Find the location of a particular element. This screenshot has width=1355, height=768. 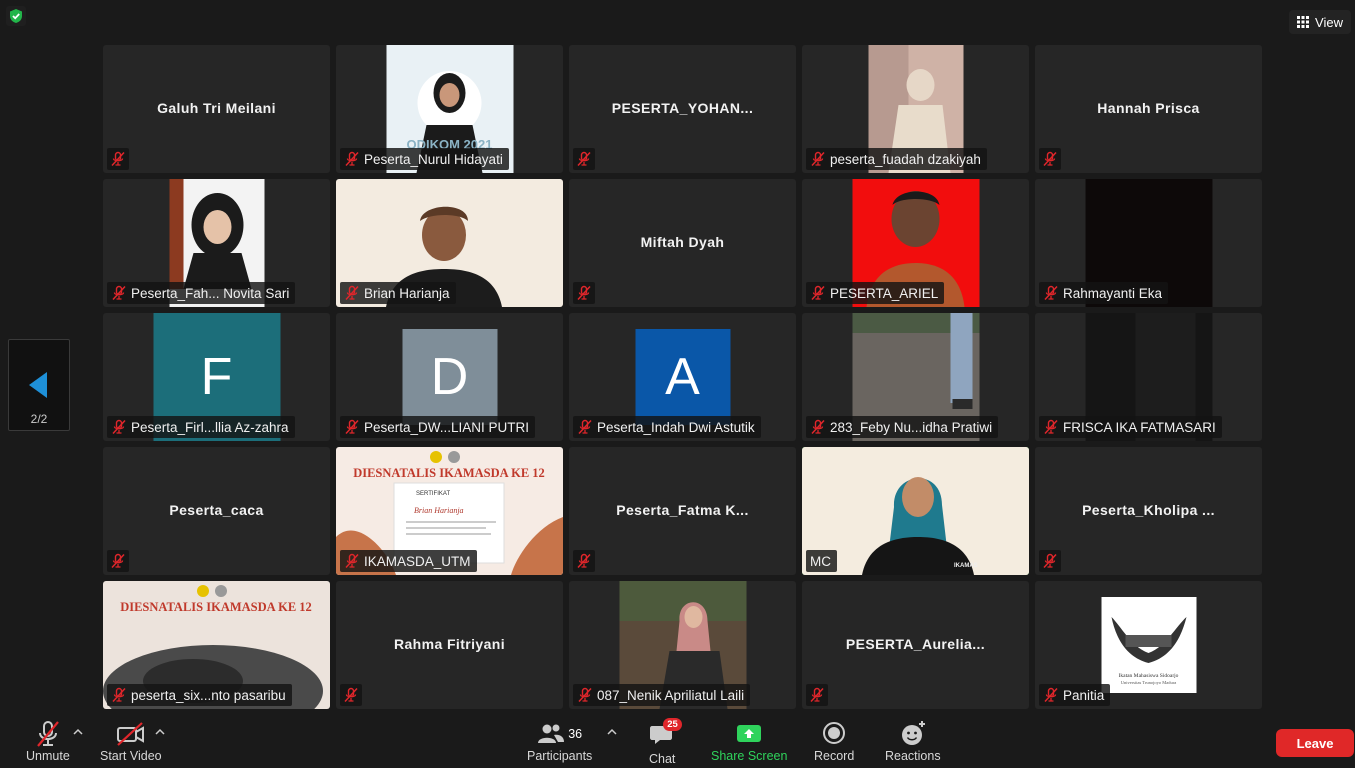

participant-name-tag: Peserta_DW...LIANI PUTRI is located at coordinates (438, 427).